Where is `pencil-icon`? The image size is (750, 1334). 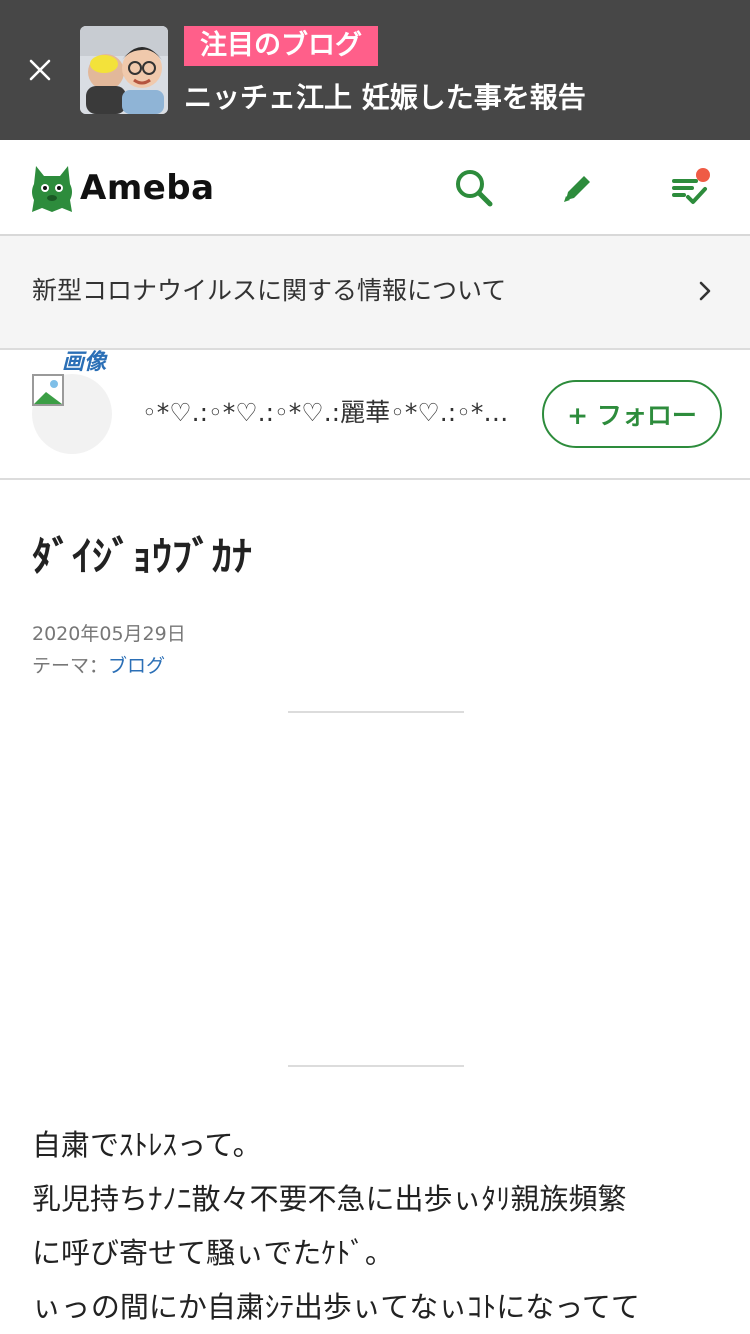 pencil-icon is located at coordinates (577, 189).